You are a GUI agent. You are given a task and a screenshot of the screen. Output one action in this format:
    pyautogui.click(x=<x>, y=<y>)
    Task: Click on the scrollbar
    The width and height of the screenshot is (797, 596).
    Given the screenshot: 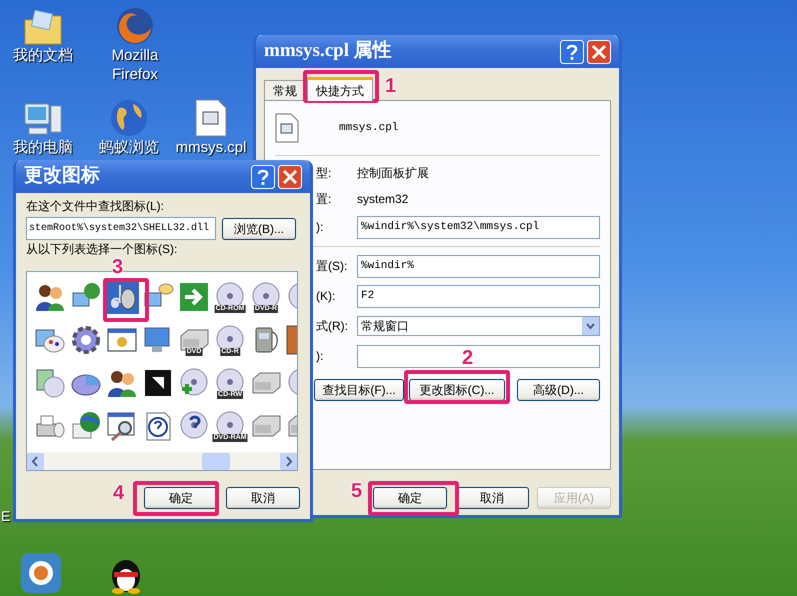 What is the action you would take?
    pyautogui.click(x=162, y=461)
    